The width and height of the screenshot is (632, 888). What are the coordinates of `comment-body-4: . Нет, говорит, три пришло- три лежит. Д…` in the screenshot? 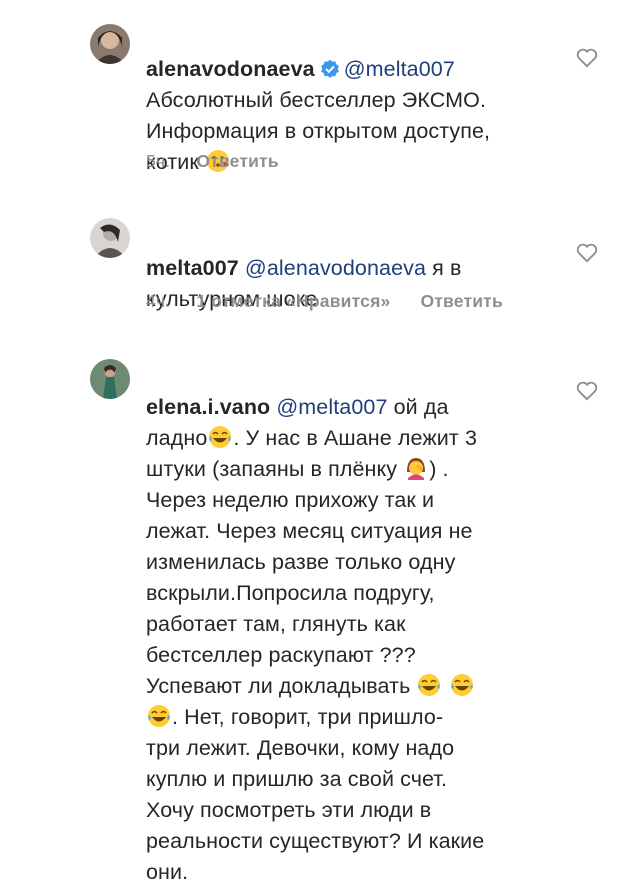 It's located at (315, 794).